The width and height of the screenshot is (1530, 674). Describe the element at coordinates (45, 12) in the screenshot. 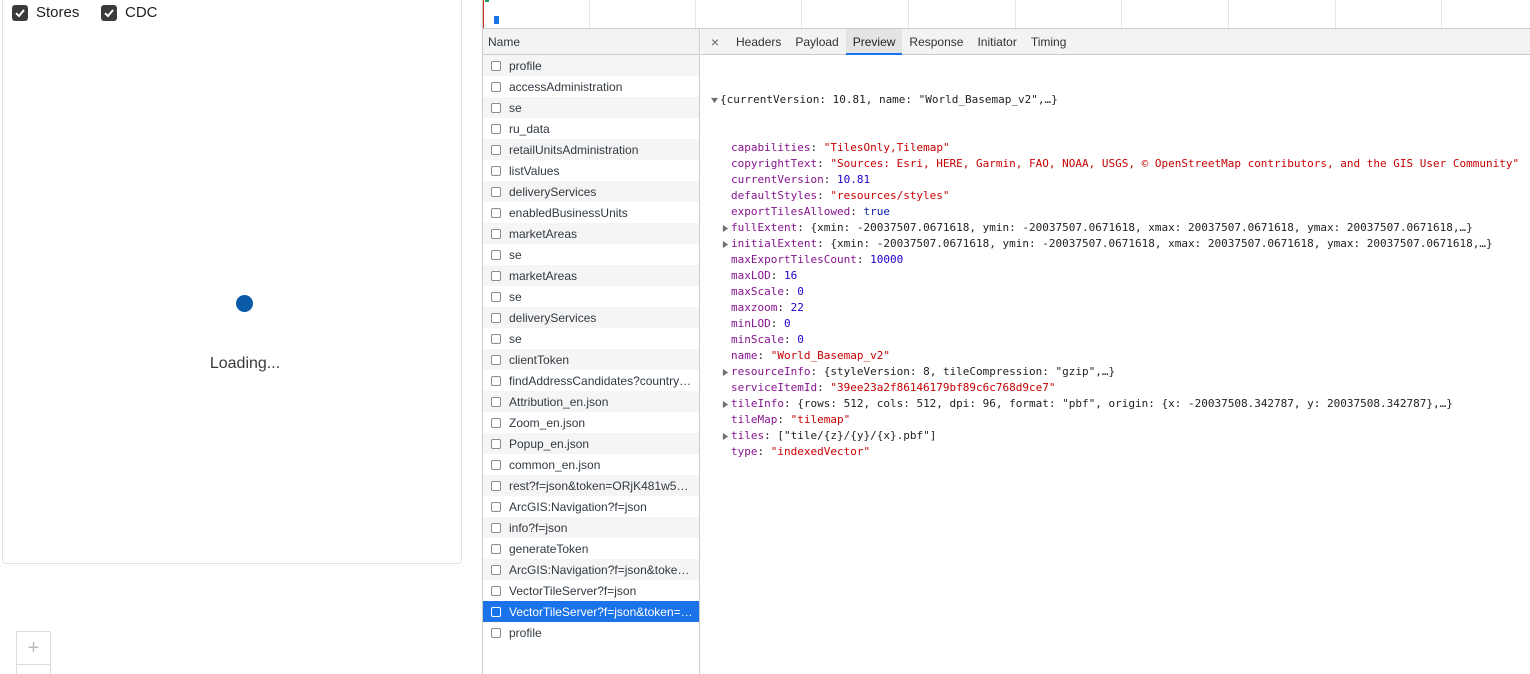

I see `stores-layer-toggle: Stores` at that location.